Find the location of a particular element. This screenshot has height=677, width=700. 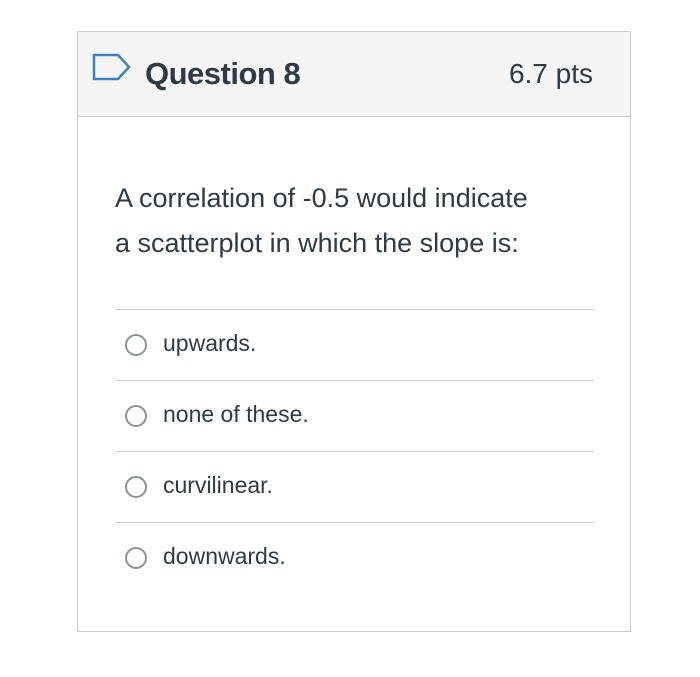

answer-label: curvilinear. is located at coordinates (218, 485).